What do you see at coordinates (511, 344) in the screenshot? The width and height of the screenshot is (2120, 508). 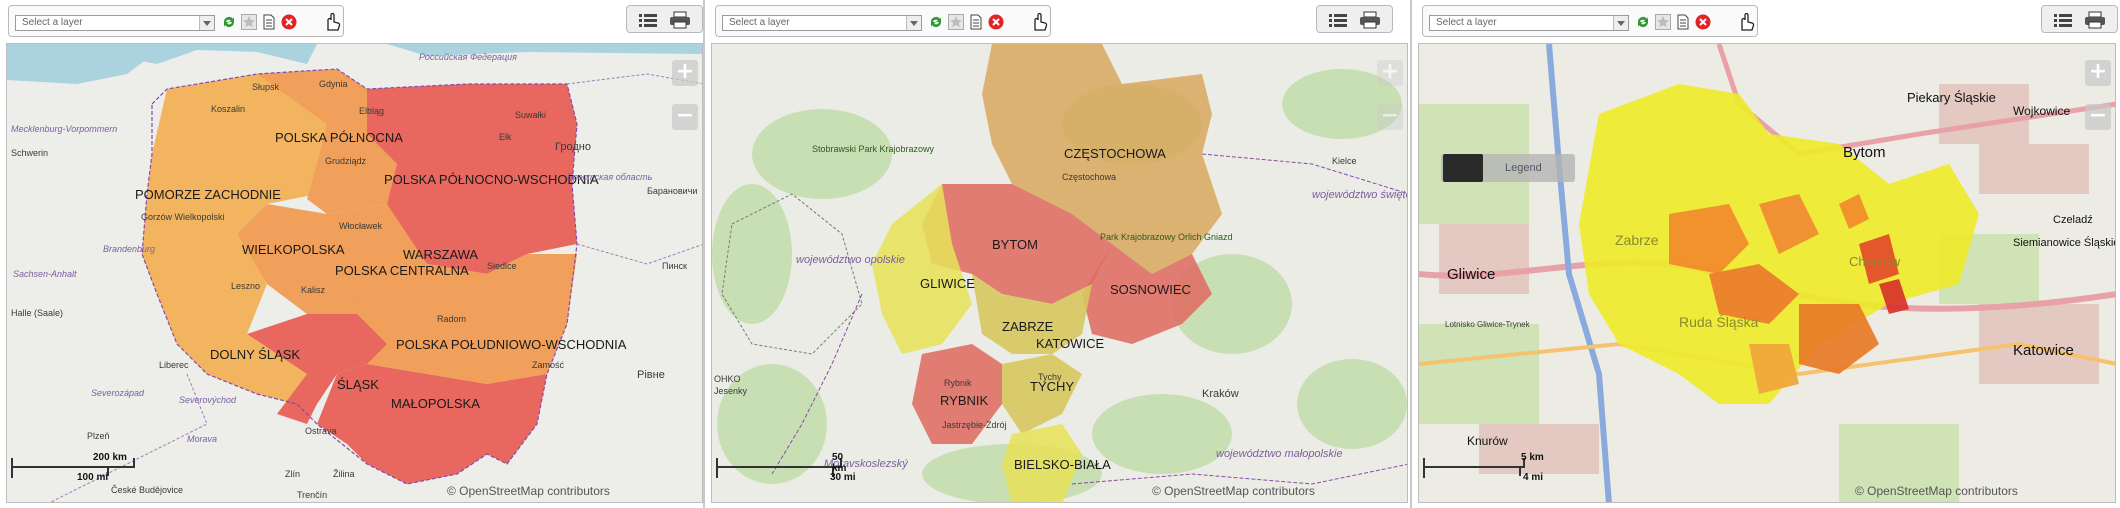 I see `region-label: POLSKA POŁUDNIOWO-WSCHODNIA` at bounding box center [511, 344].